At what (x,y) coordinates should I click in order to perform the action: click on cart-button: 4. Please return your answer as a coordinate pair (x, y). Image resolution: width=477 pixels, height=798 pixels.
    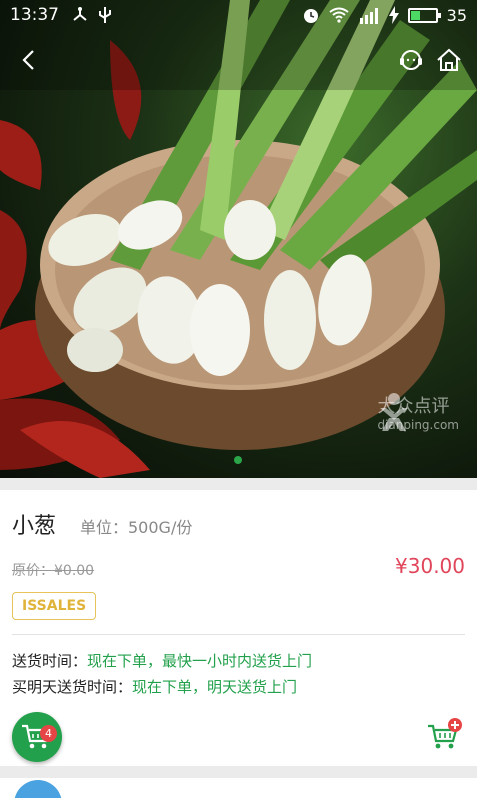
    Looking at the image, I should click on (37, 737).